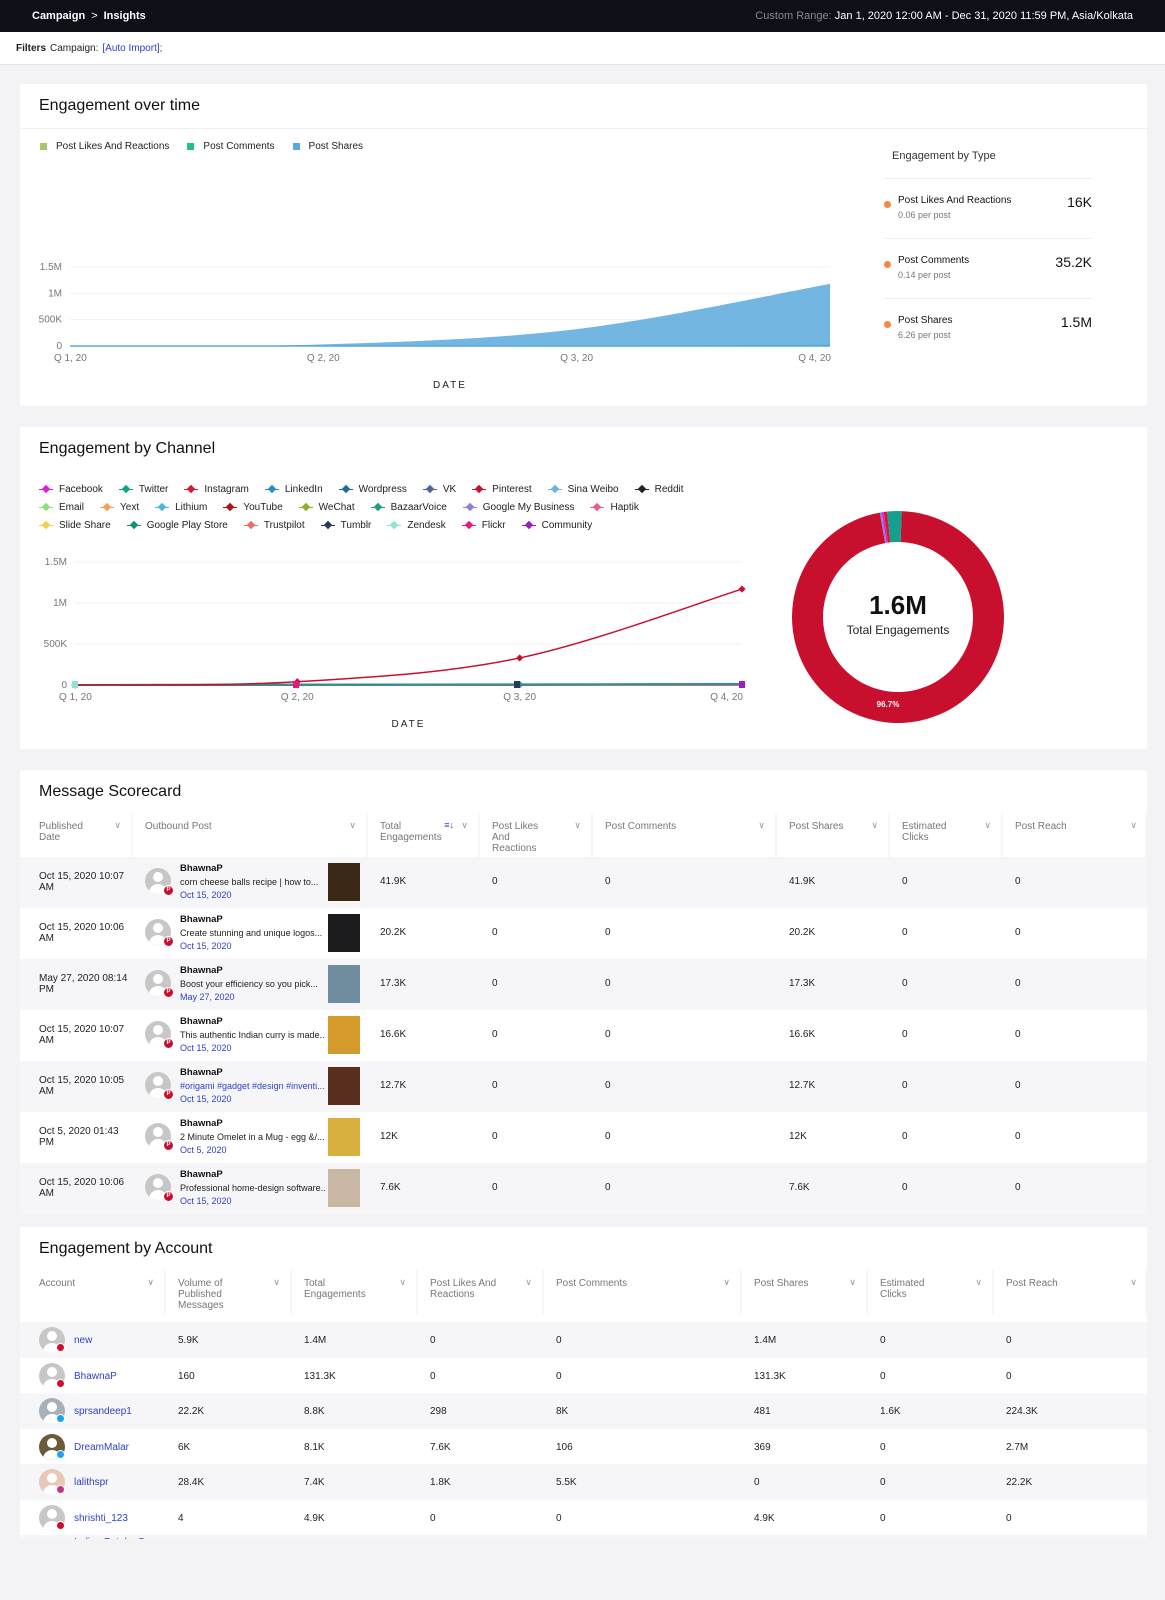  I want to click on account-name-link: lalithspr, so click(91, 1482).